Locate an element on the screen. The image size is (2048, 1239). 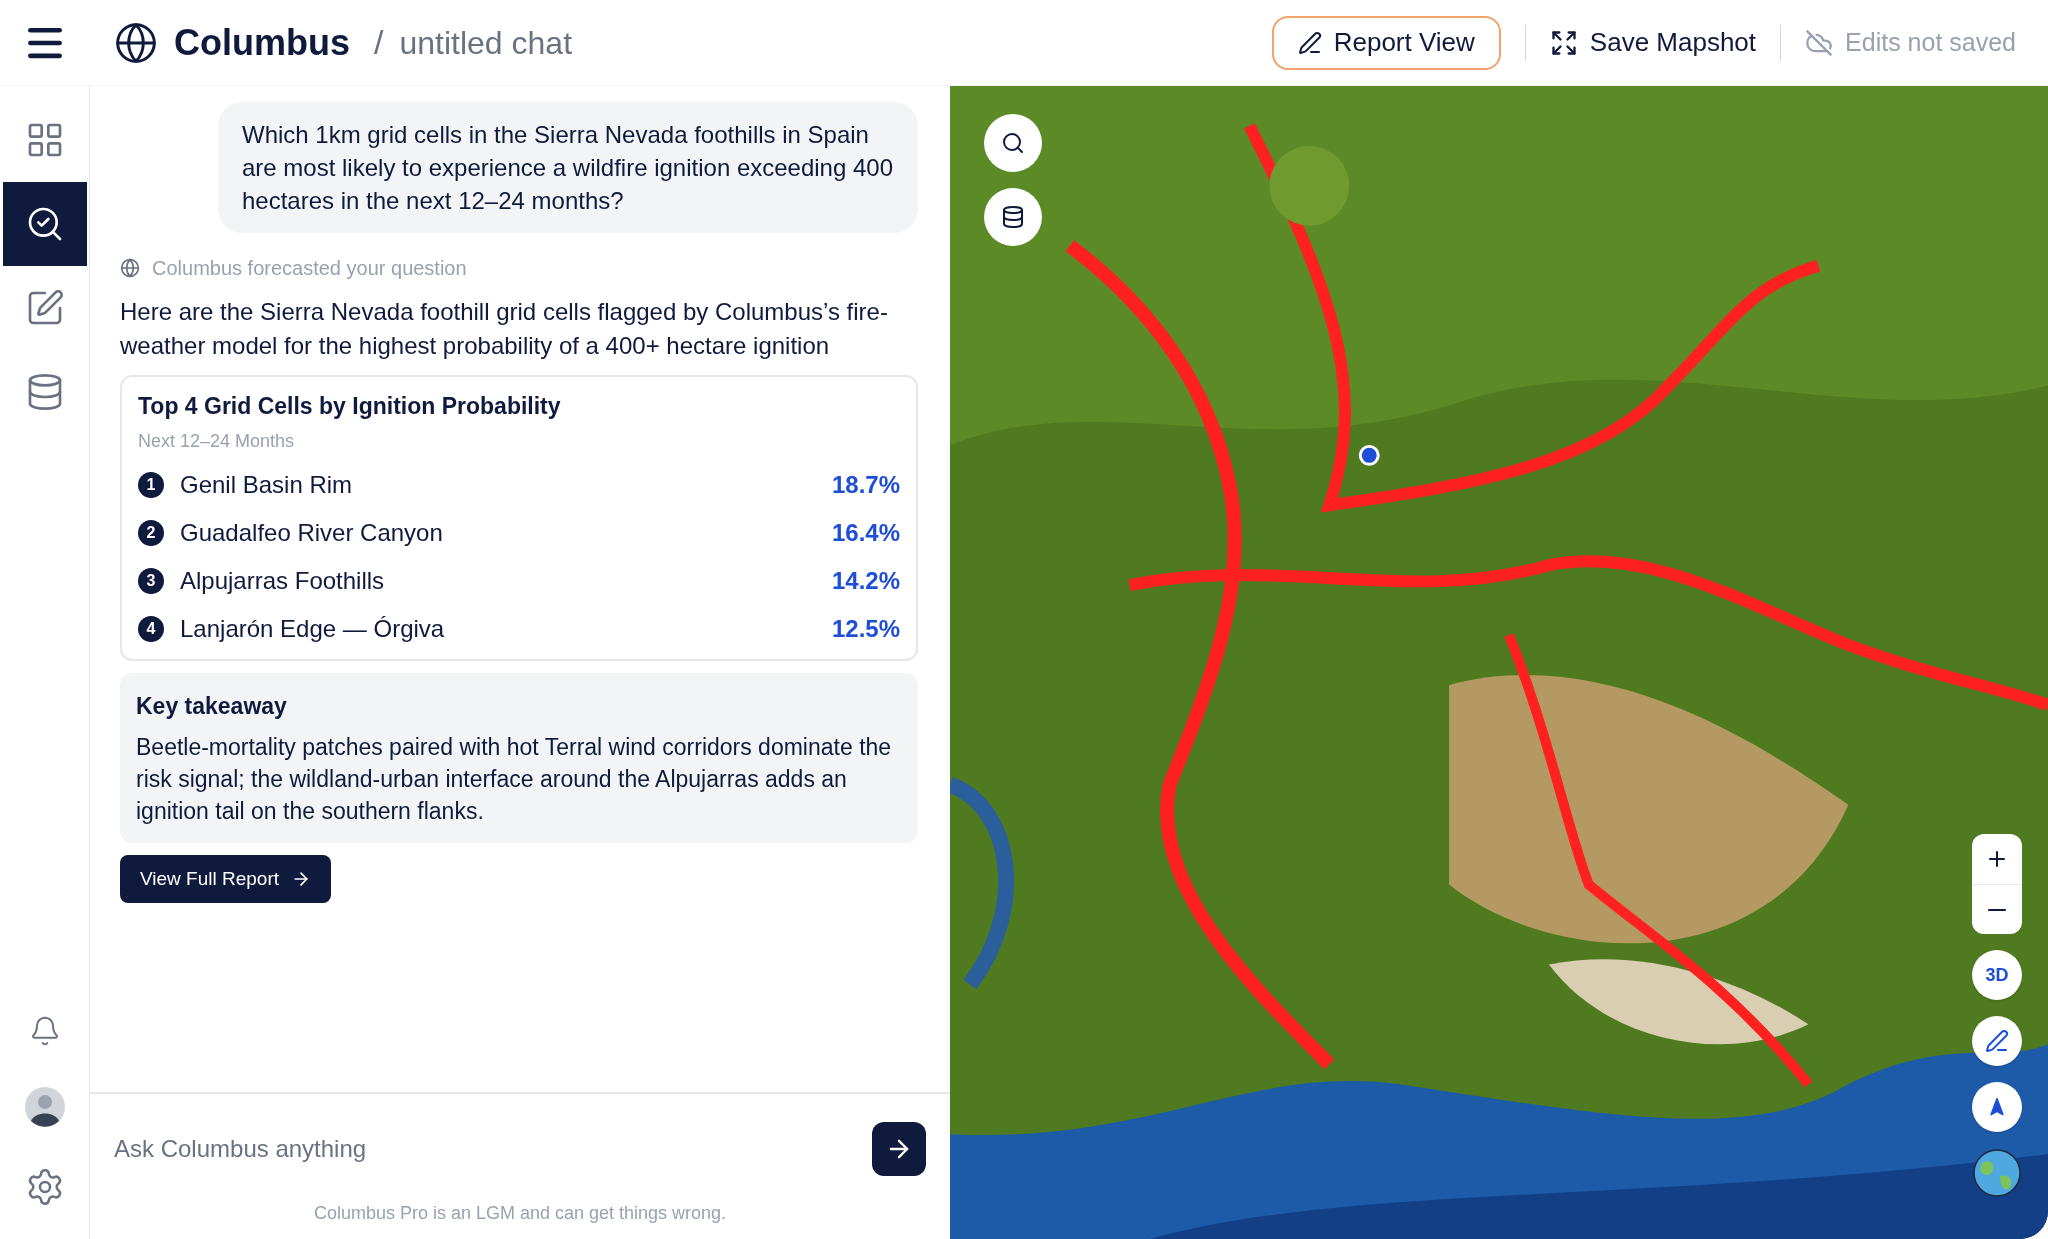
cloud-off-icon is located at coordinates (1819, 42).